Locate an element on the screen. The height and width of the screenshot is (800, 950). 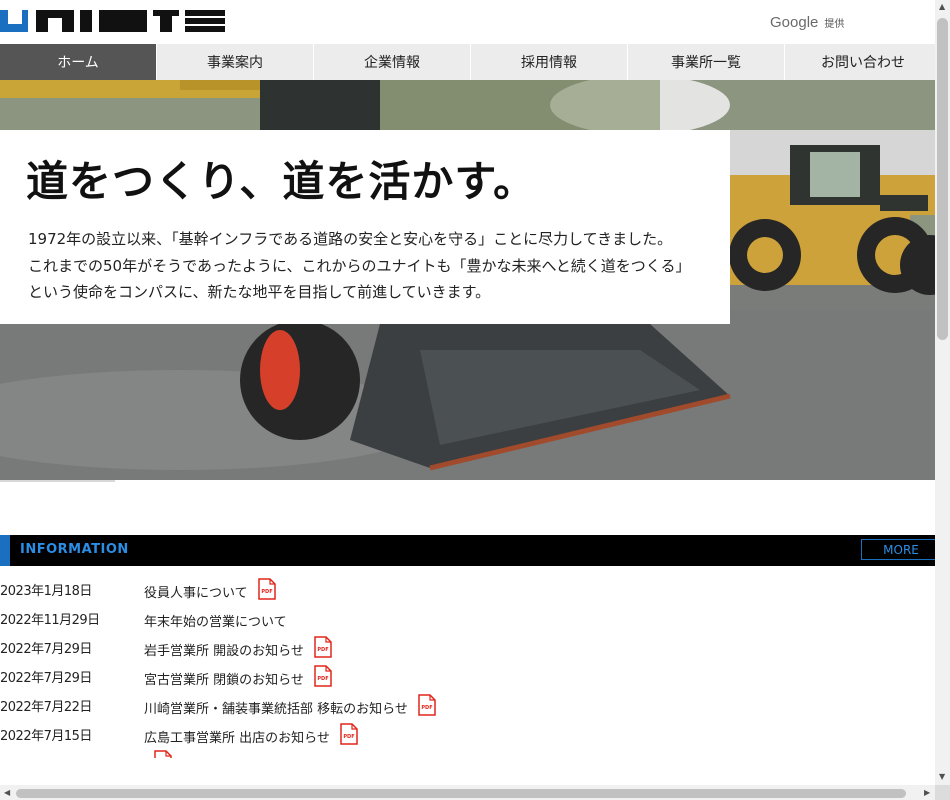
main-nav: ホーム 事業案内 企業情報 採用情報 事業所一覧 お問い合わせ is located at coordinates (467, 62).